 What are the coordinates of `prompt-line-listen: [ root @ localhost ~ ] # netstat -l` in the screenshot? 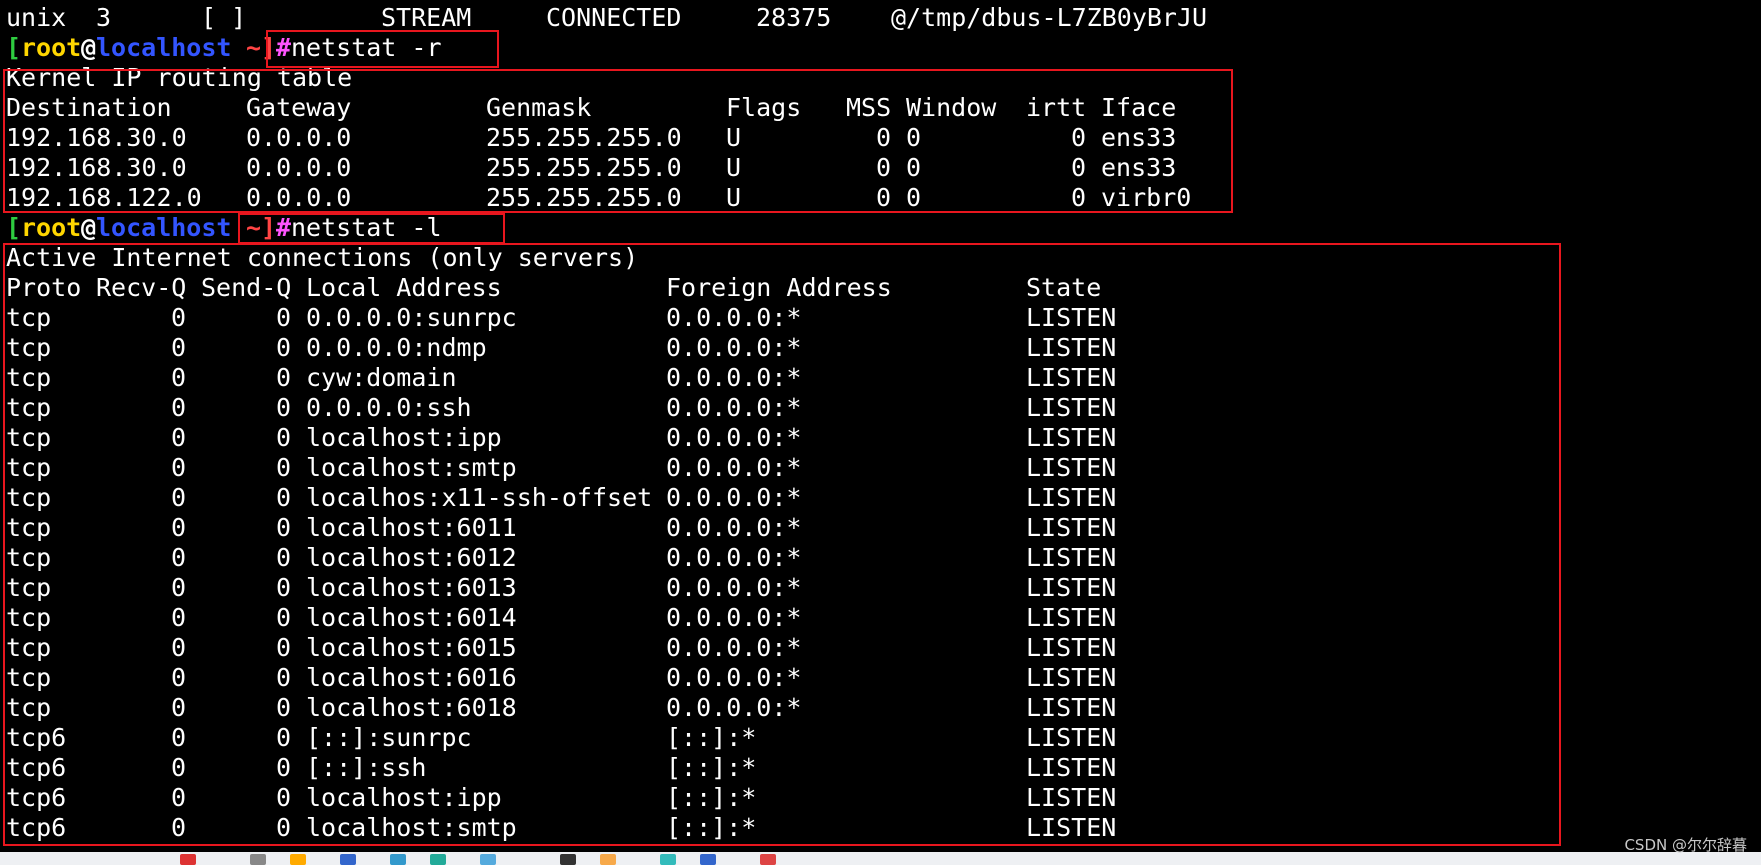 It's located at (224, 228).